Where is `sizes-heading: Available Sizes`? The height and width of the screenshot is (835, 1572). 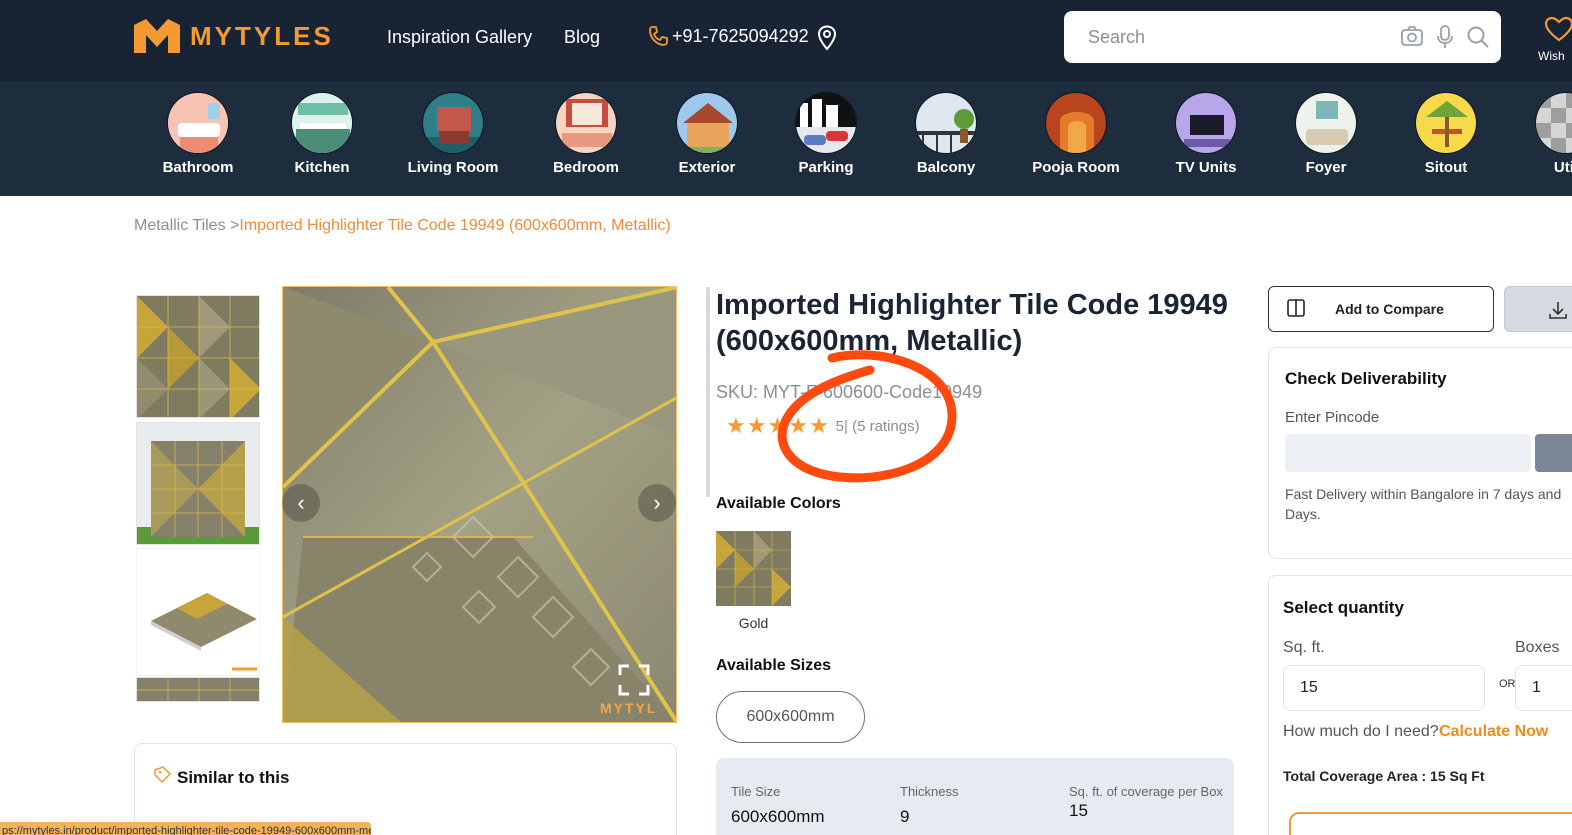 sizes-heading: Available Sizes is located at coordinates (774, 665).